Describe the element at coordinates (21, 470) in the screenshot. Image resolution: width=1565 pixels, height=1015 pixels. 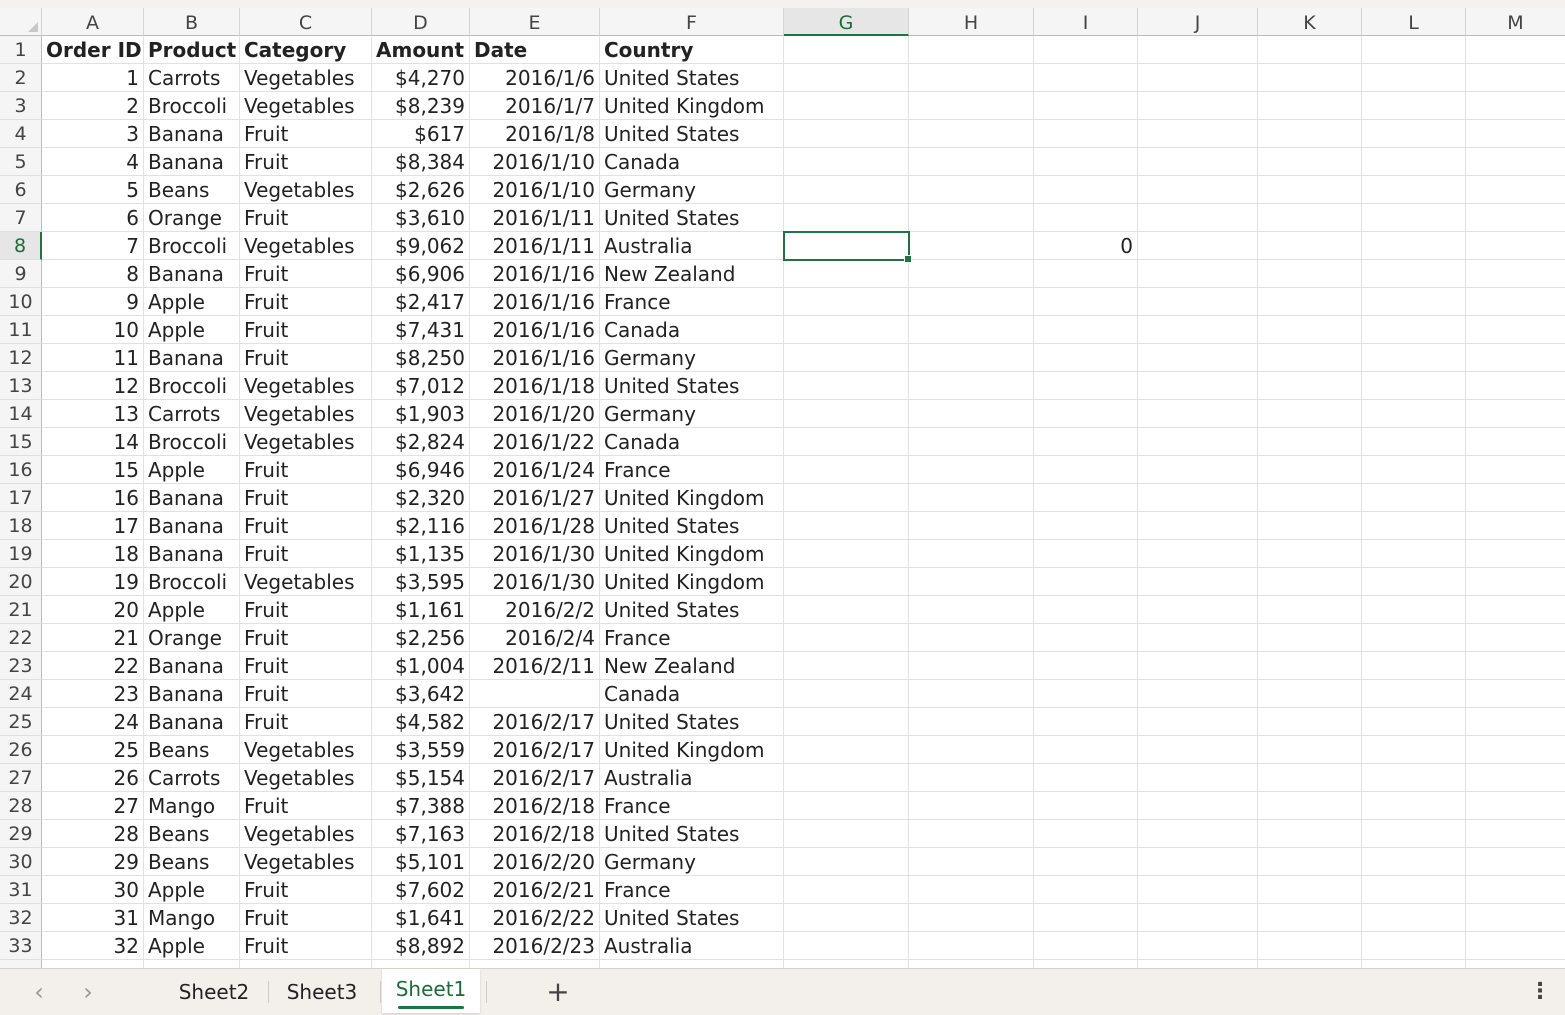
I see `row-header: 16` at that location.